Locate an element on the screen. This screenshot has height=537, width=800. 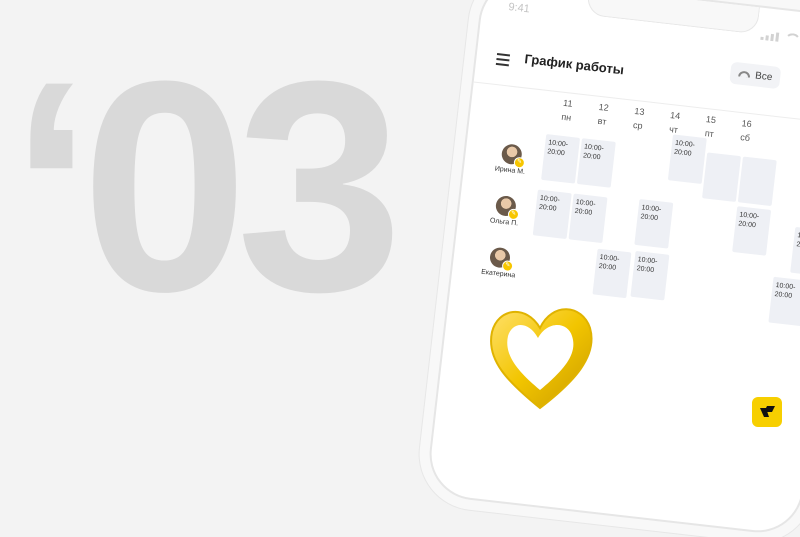
filter-label: Все is located at coordinates (764, 76).